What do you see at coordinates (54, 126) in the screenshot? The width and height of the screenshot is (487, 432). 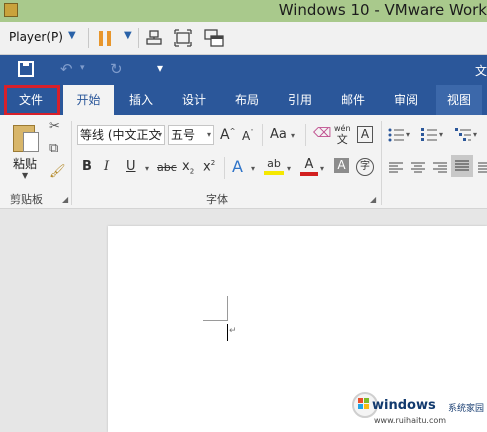 I see `cut-icon: ✂` at bounding box center [54, 126].